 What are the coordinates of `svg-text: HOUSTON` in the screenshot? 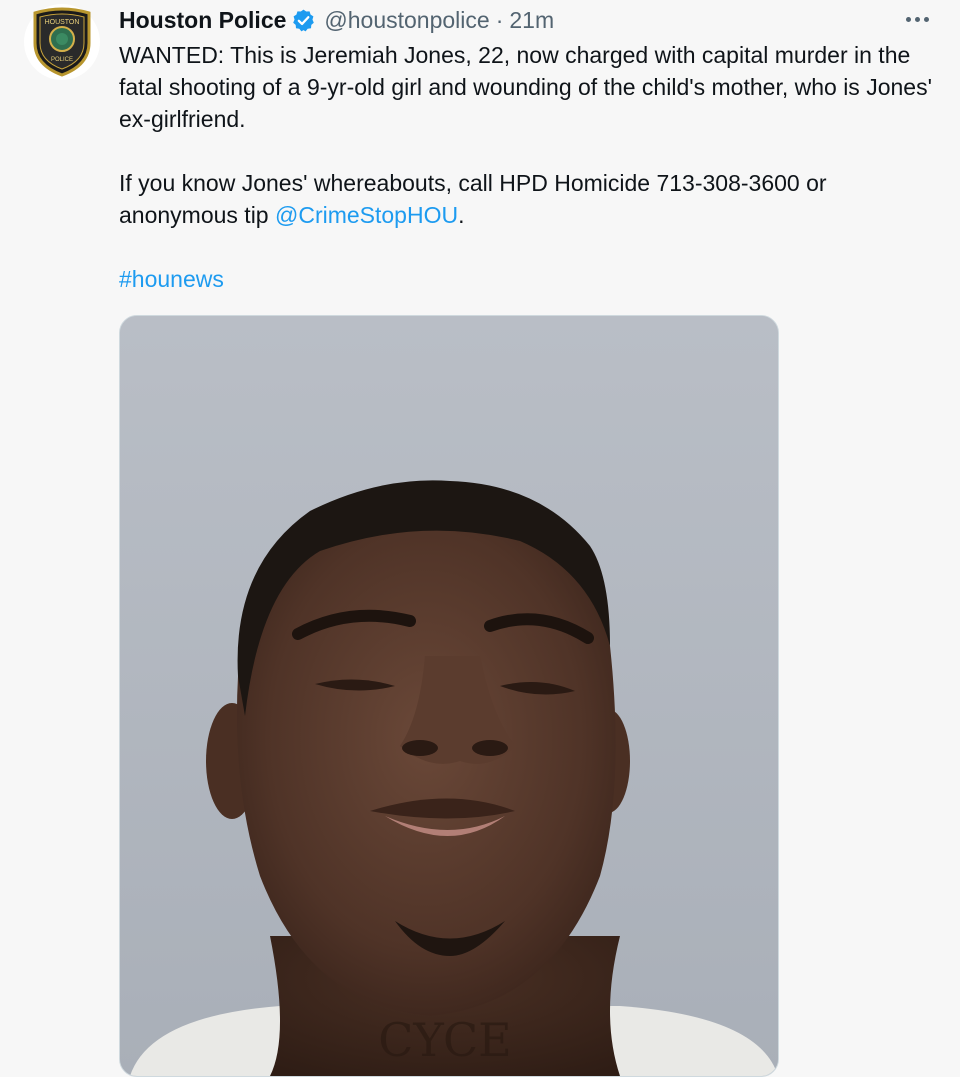 It's located at (62, 22).